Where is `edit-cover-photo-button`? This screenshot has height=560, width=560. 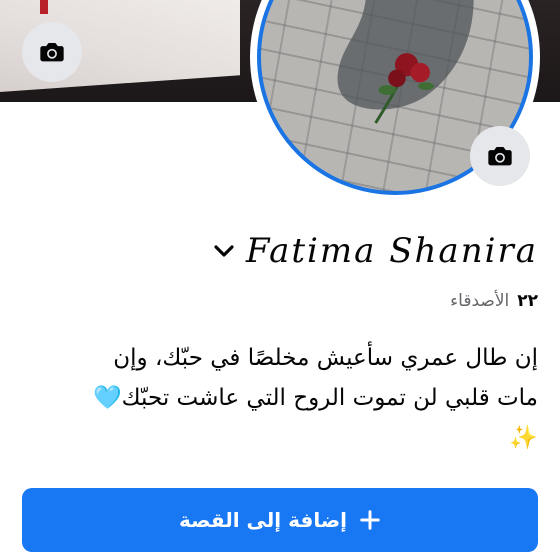 edit-cover-photo-button is located at coordinates (52, 52).